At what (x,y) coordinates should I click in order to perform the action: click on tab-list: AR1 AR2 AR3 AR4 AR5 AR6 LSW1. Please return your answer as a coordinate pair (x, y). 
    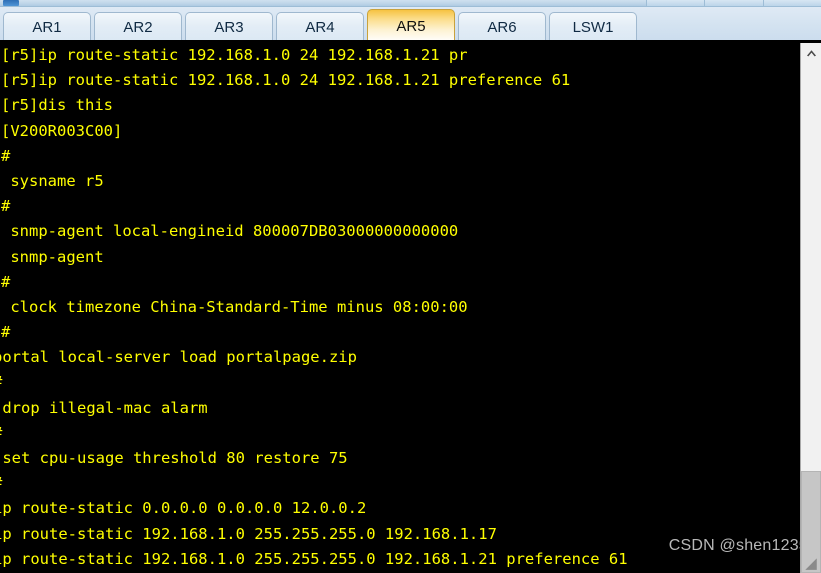
    Looking at the image, I should click on (321, 25).